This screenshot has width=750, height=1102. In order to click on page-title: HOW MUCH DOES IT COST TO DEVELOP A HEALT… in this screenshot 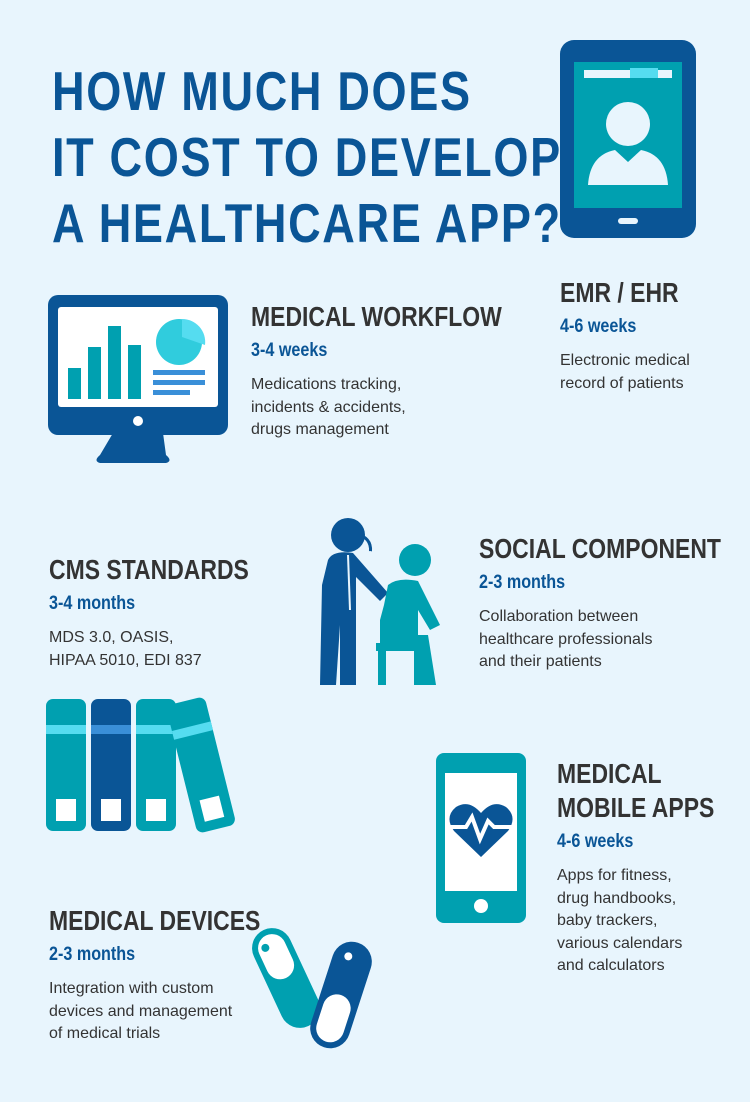, I will do `click(307, 157)`.